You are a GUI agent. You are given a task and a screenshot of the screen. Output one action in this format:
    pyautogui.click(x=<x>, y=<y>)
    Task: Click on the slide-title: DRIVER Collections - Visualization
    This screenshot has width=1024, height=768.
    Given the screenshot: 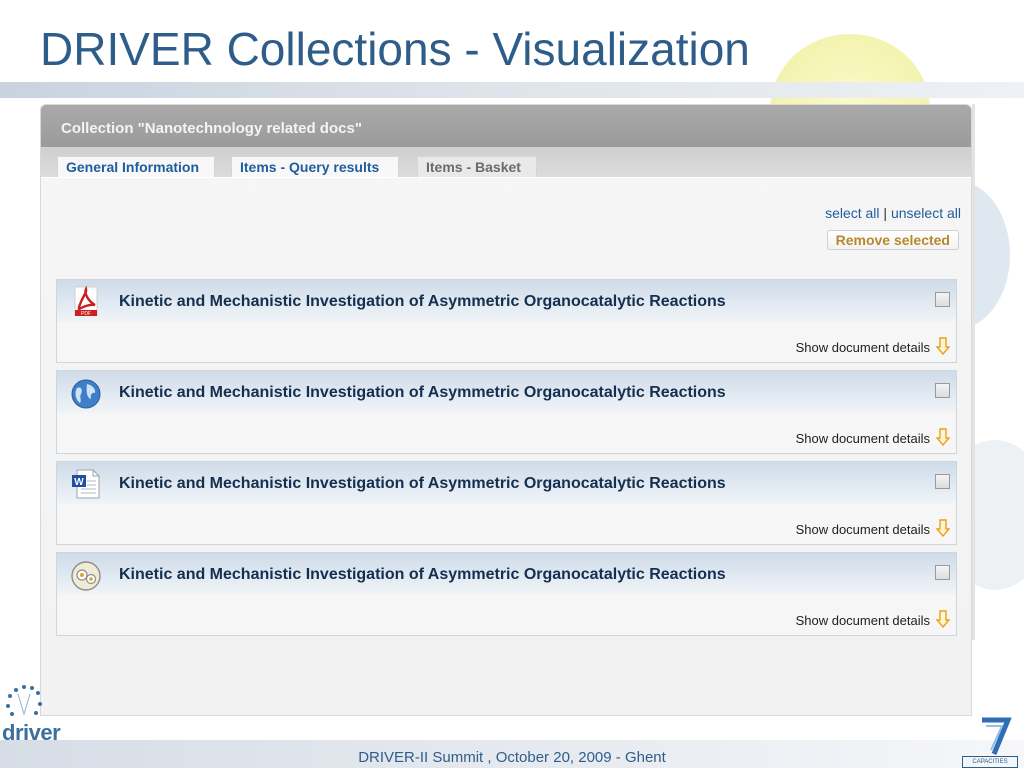 What is the action you would take?
    pyautogui.click(x=395, y=49)
    